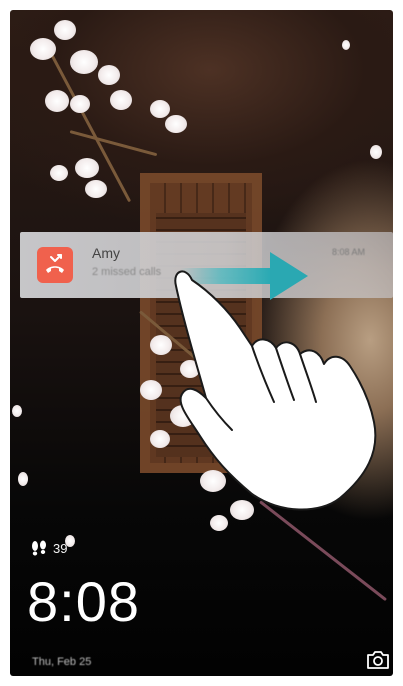 Image resolution: width=403 pixels, height=686 pixels. Describe the element at coordinates (378, 660) in the screenshot. I see `camera-icon` at that location.